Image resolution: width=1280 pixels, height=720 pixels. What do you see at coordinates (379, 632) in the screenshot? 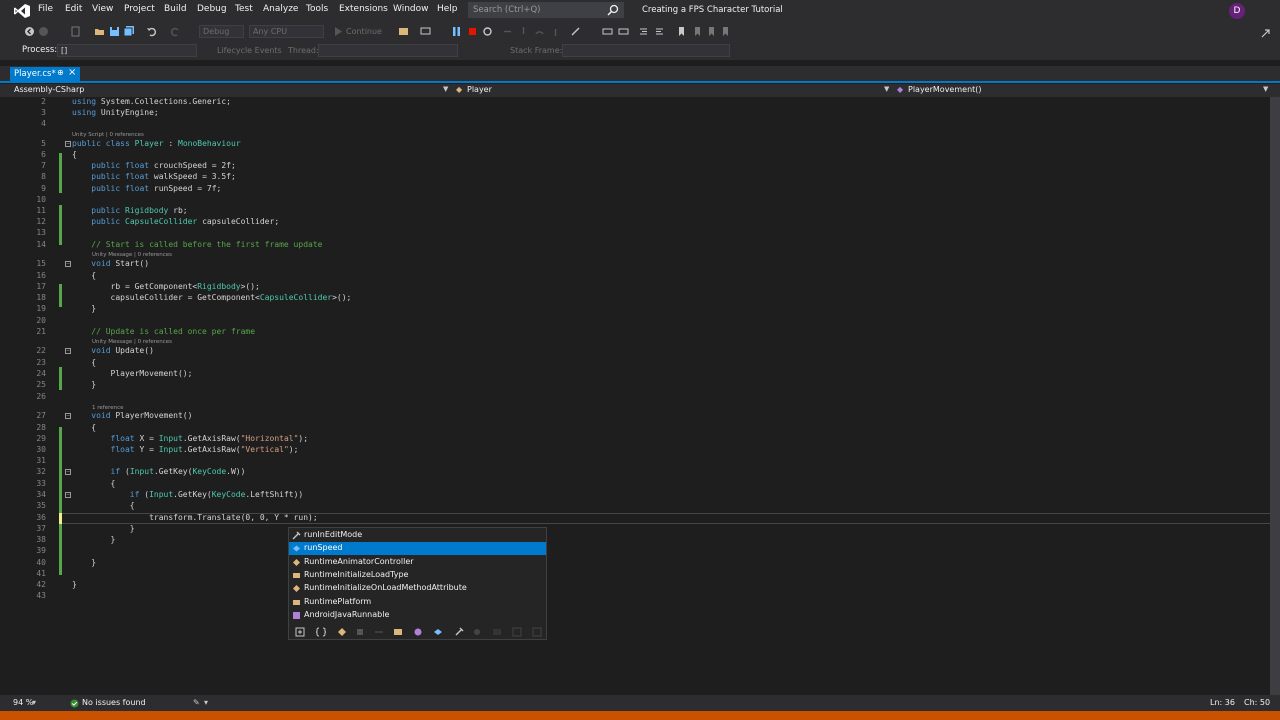
I see `delegate-filter-icon` at bounding box center [379, 632].